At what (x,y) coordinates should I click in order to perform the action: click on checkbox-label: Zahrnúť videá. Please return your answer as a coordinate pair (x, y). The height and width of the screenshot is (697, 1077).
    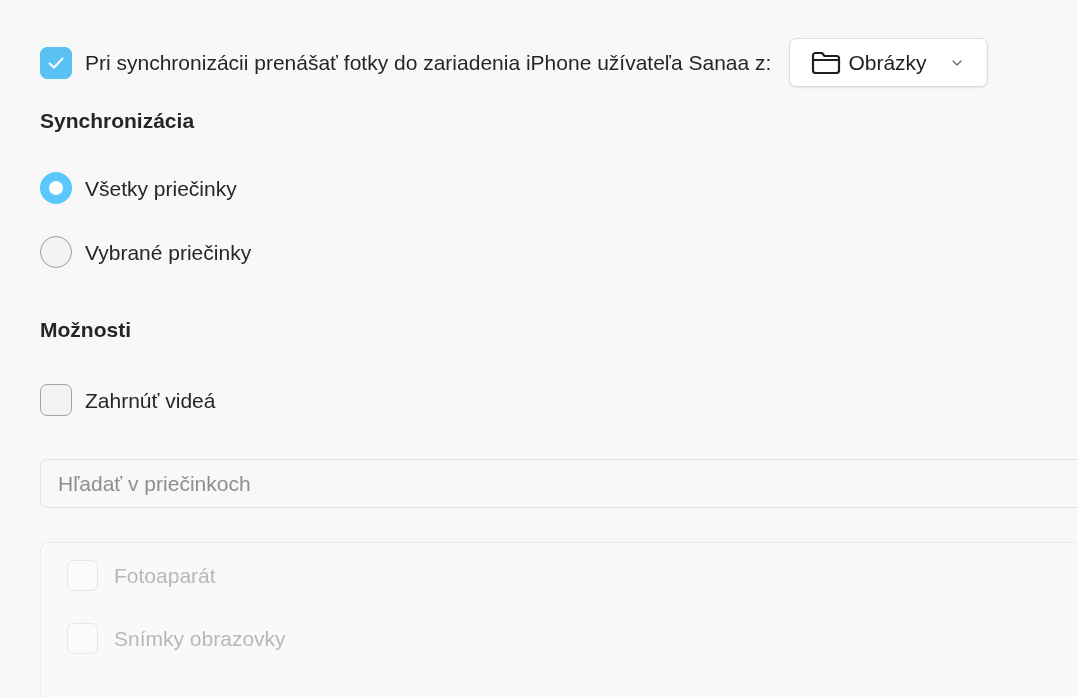
    Looking at the image, I should click on (150, 400).